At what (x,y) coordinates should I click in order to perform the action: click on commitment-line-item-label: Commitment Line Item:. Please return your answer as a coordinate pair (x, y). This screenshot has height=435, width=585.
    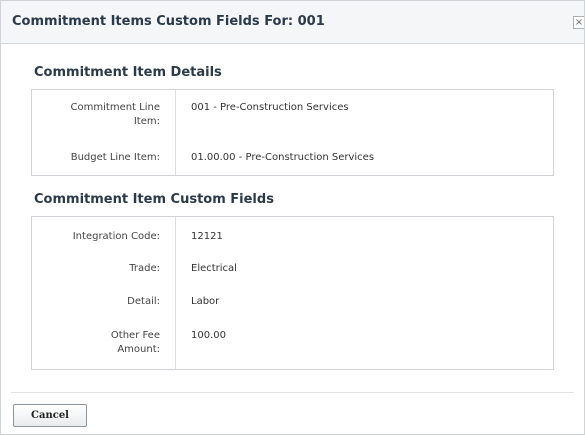
    Looking at the image, I should click on (115, 114).